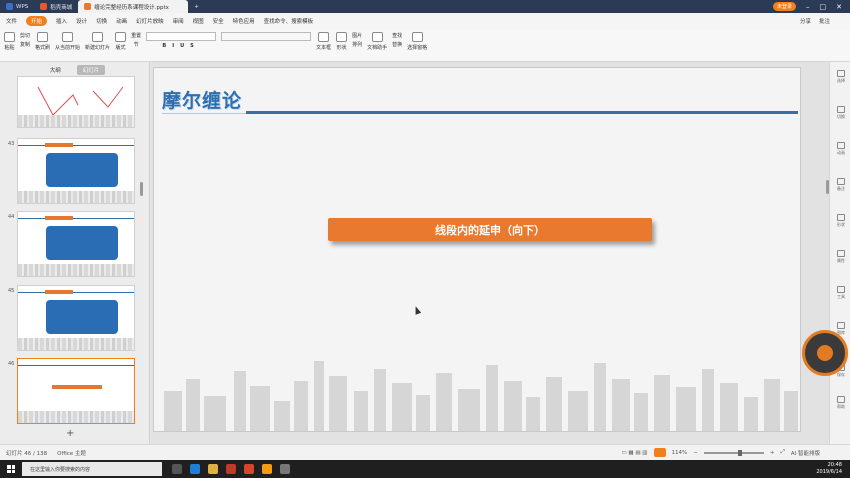 This screenshot has height=478, width=850. What do you see at coordinates (841, 295) in the screenshot?
I see `sidebar-tools-button: 工具` at bounding box center [841, 295].